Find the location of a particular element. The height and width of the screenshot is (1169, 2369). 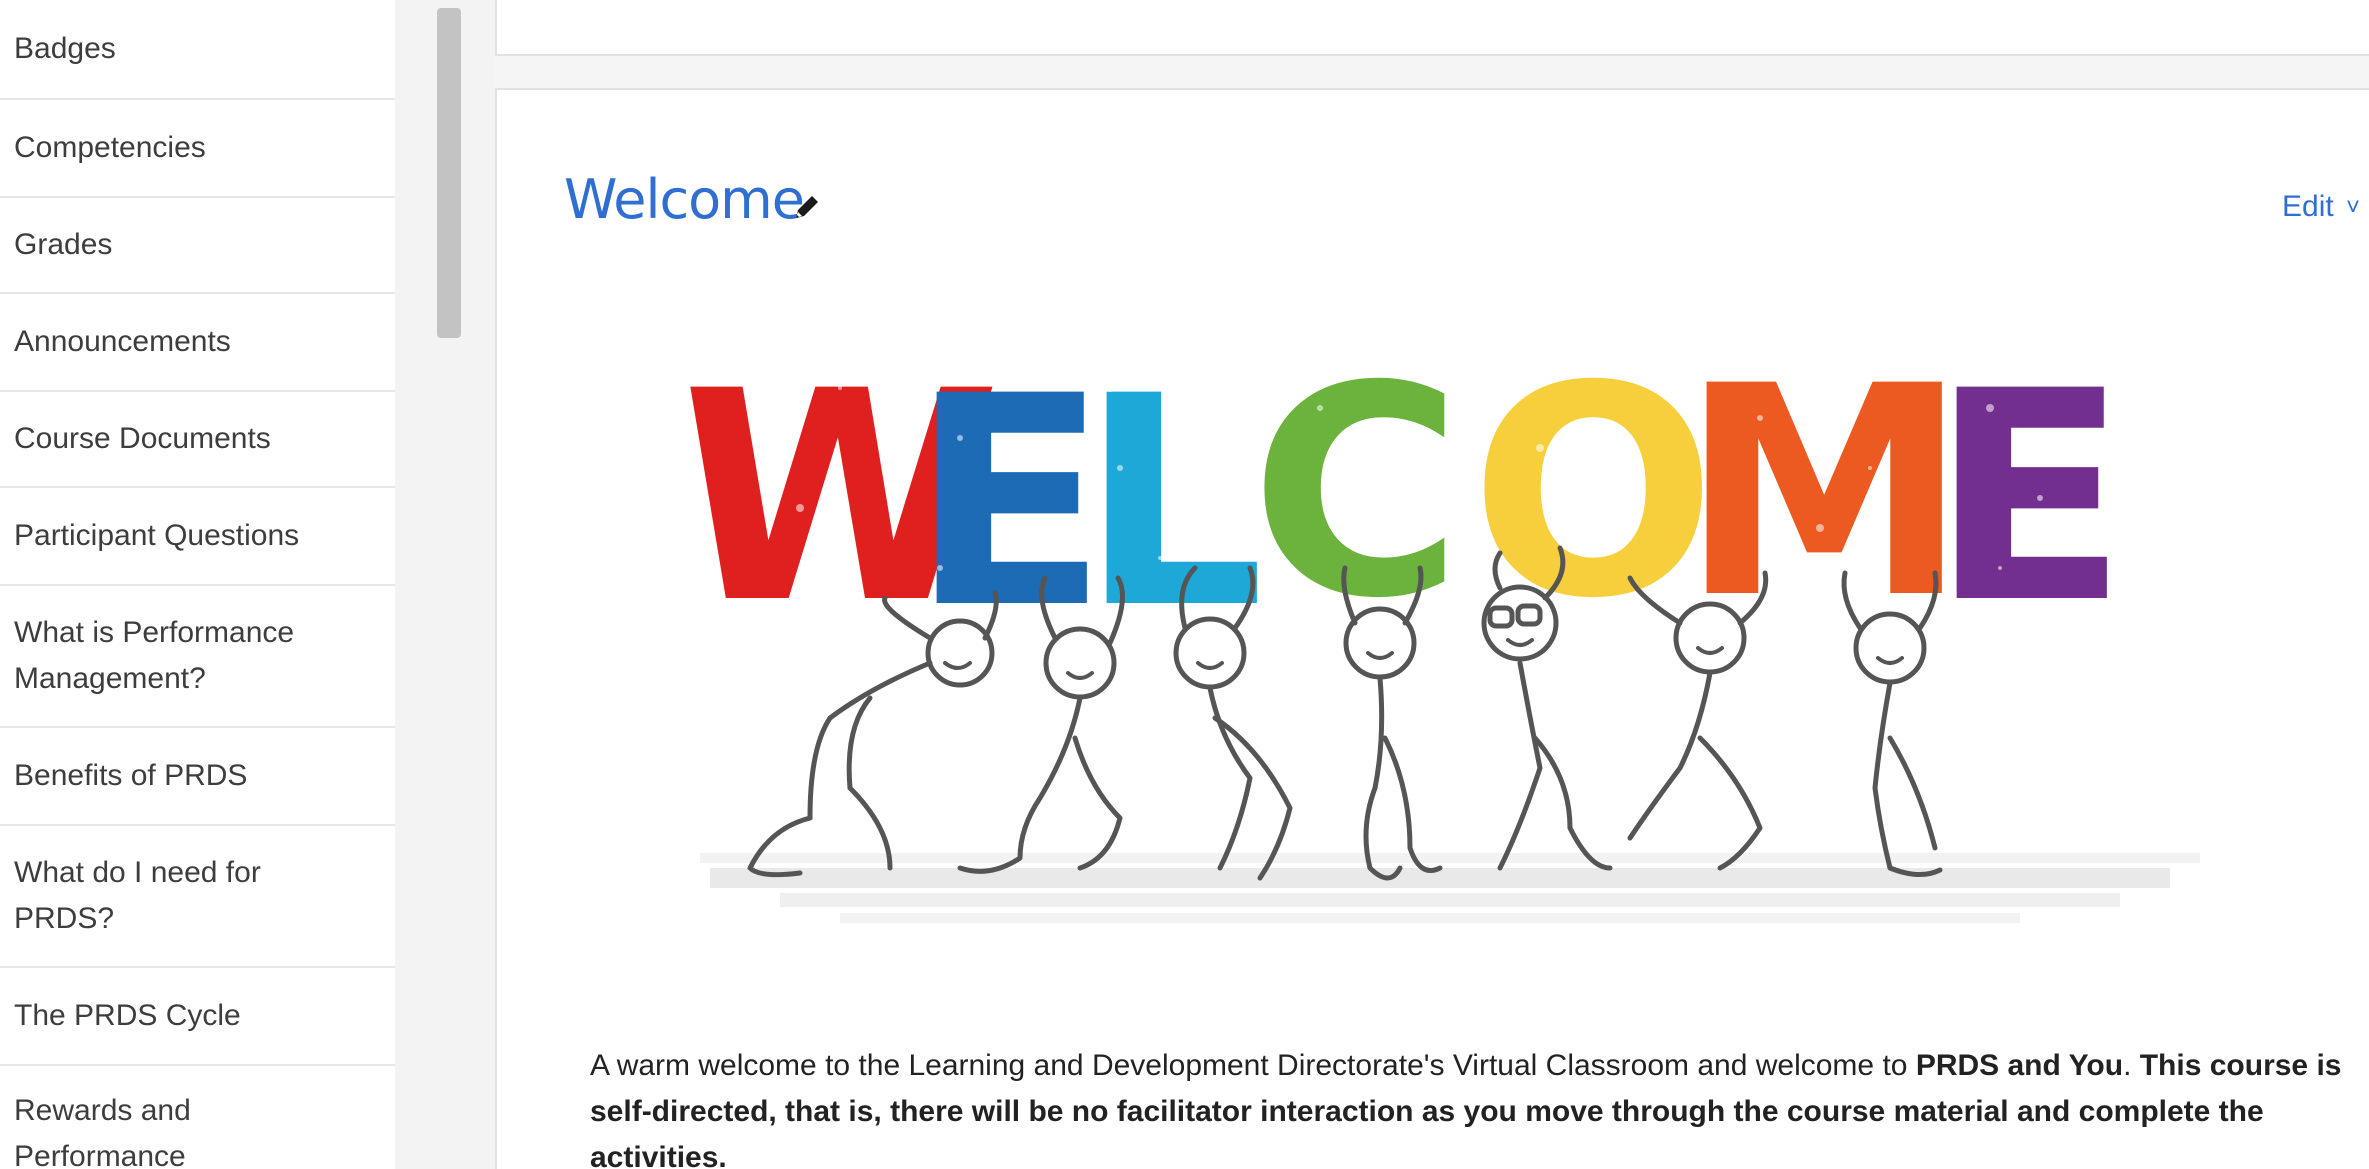

sidebar-scrollbar-thumb is located at coordinates (449, 173).